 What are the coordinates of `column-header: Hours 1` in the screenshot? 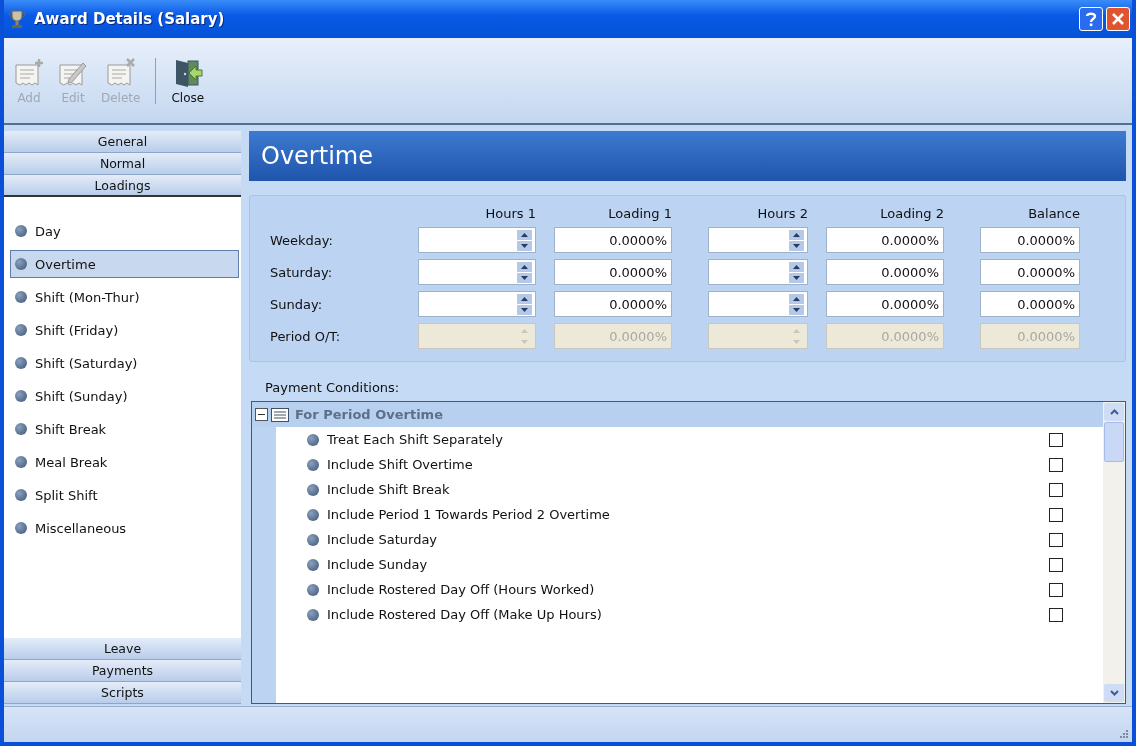 It's located at (510, 213).